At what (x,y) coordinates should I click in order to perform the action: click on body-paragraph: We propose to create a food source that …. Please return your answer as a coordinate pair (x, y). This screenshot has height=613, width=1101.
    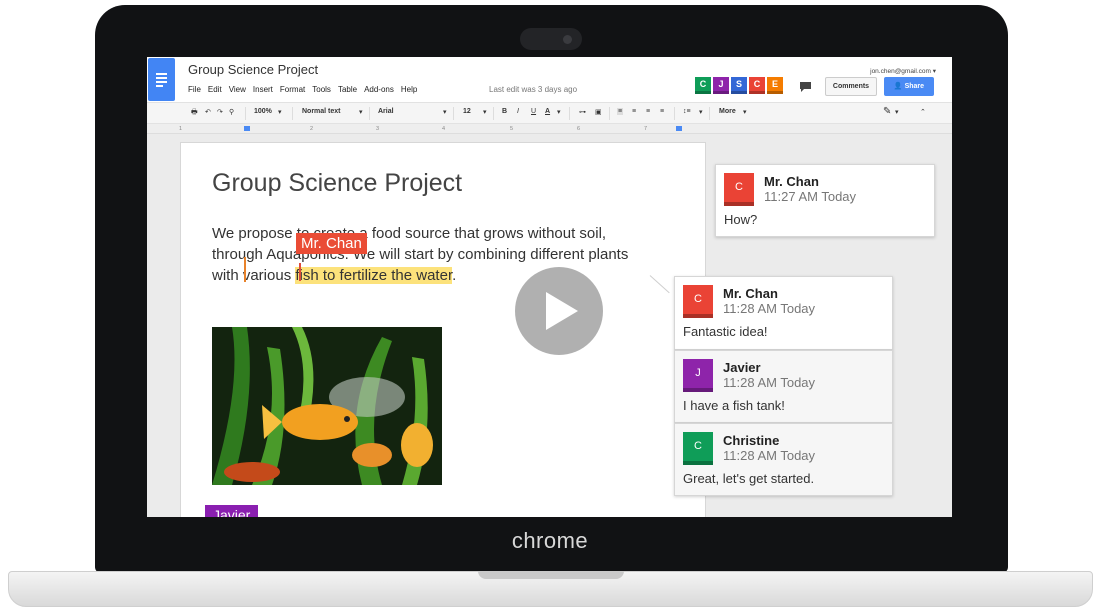
    Looking at the image, I should click on (452, 254).